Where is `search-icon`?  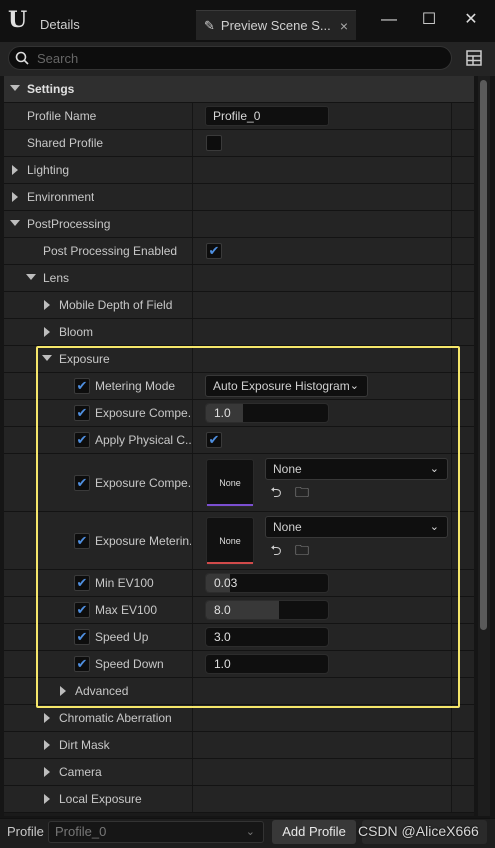 search-icon is located at coordinates (22, 58).